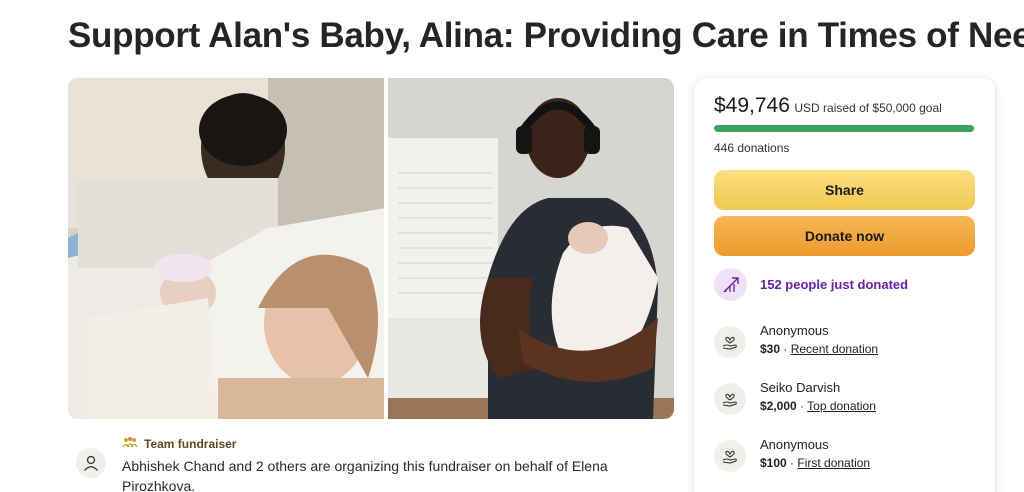 The image size is (1024, 492). What do you see at coordinates (730, 284) in the screenshot?
I see `trending-up-icon` at bounding box center [730, 284].